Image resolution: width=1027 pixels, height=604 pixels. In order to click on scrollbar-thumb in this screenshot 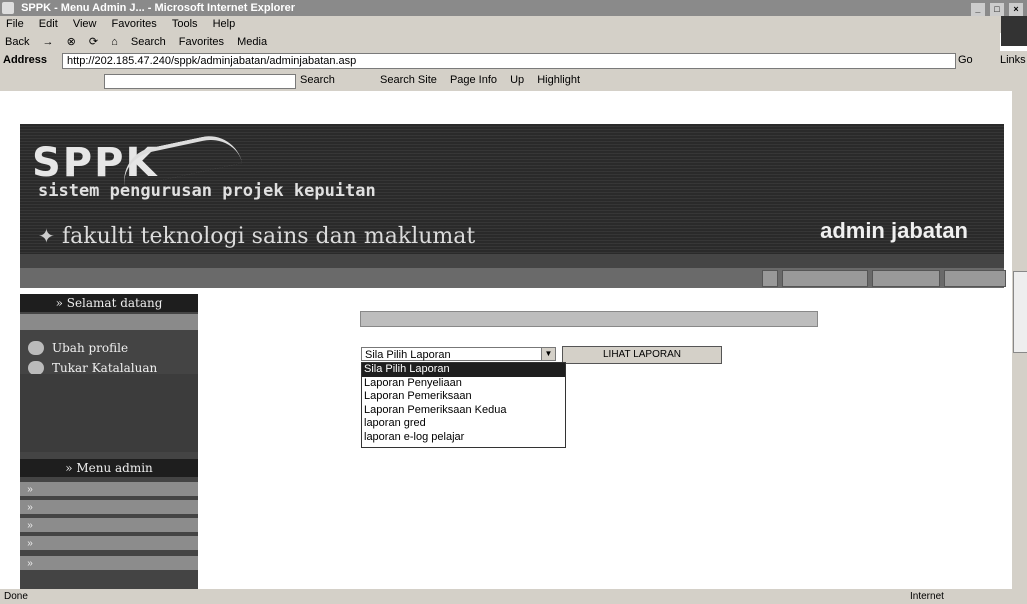, I will do `click(1020, 312)`.